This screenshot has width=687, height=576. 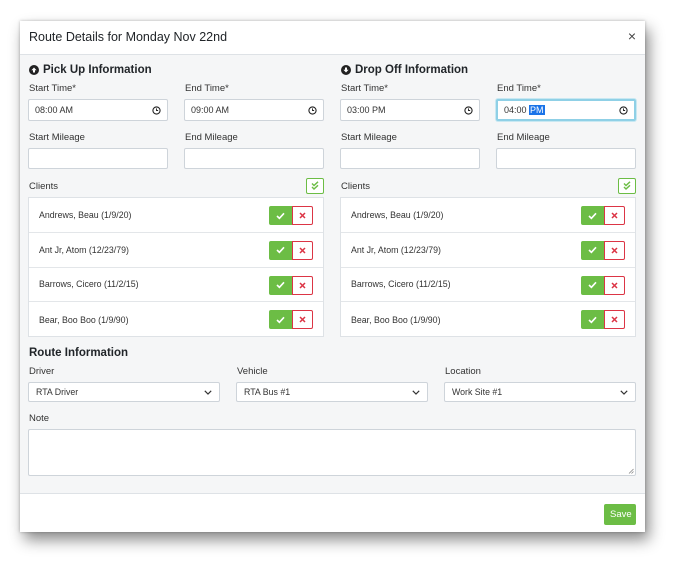 I want to click on note-textarea, so click(x=332, y=452).